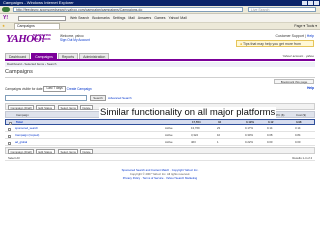 The height and width of the screenshot is (240, 320). I want to click on column-header: Campaign, so click(22, 115).